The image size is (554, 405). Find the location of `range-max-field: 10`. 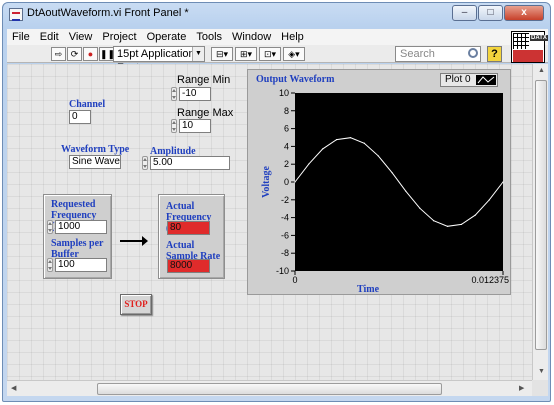

range-max-field: 10 is located at coordinates (195, 126).